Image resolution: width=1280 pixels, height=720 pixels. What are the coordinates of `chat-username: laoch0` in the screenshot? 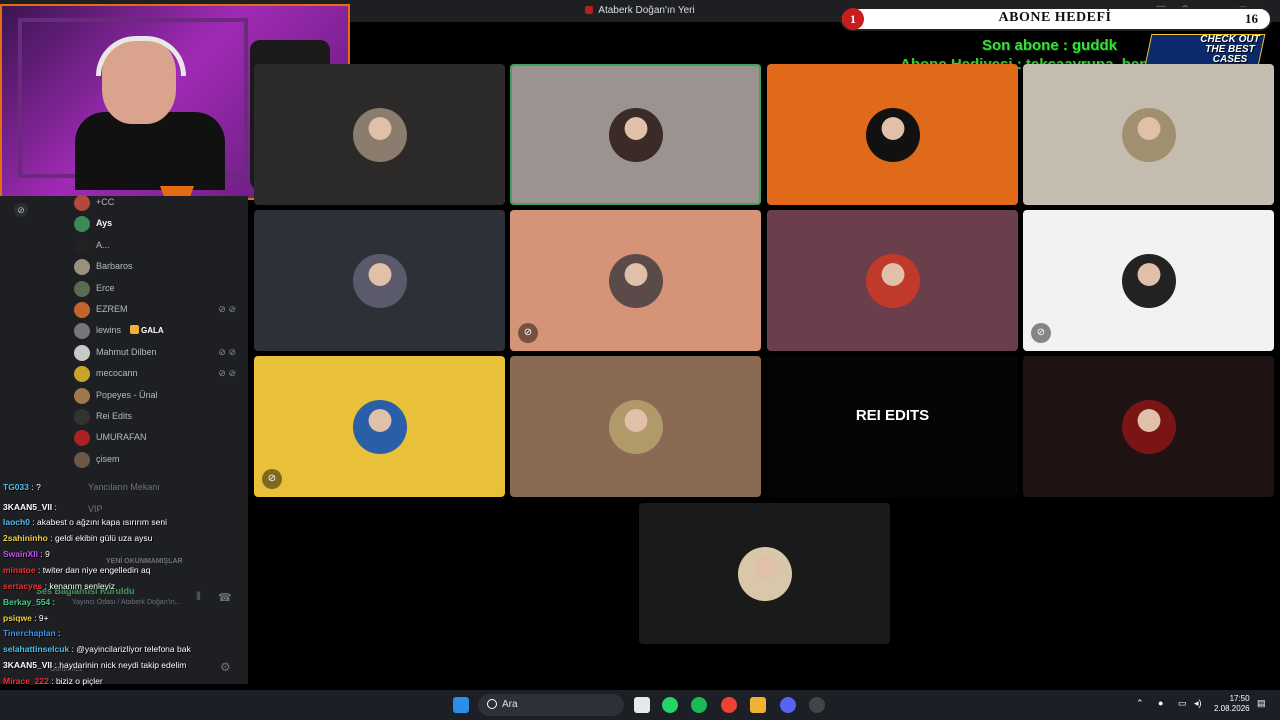 It's located at (16, 522).